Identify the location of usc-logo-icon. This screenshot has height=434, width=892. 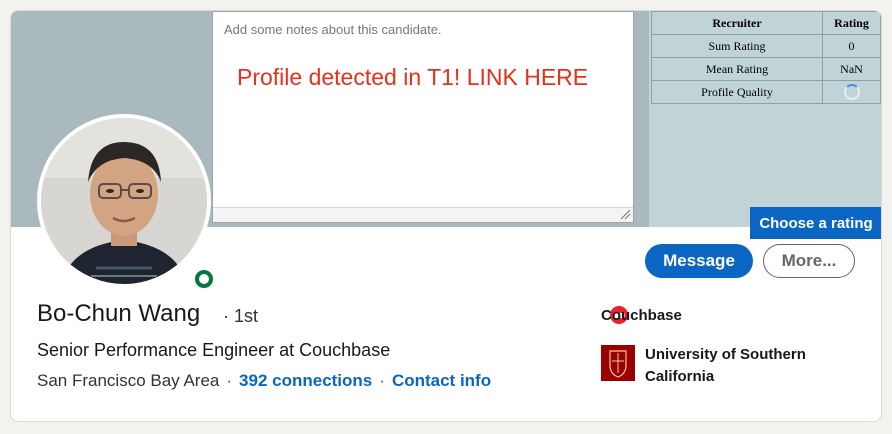
(618, 363).